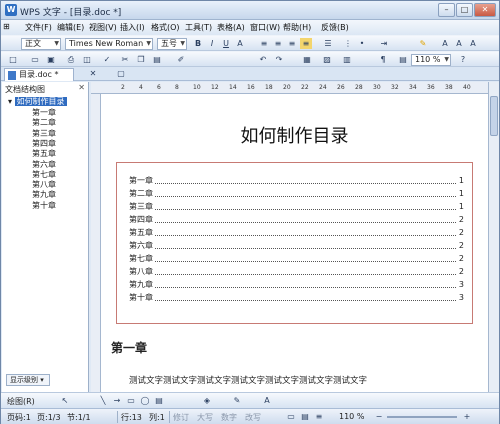 The image size is (500, 424). Describe the element at coordinates (125, 59) in the screenshot. I see `cut-icon: ✂` at that location.